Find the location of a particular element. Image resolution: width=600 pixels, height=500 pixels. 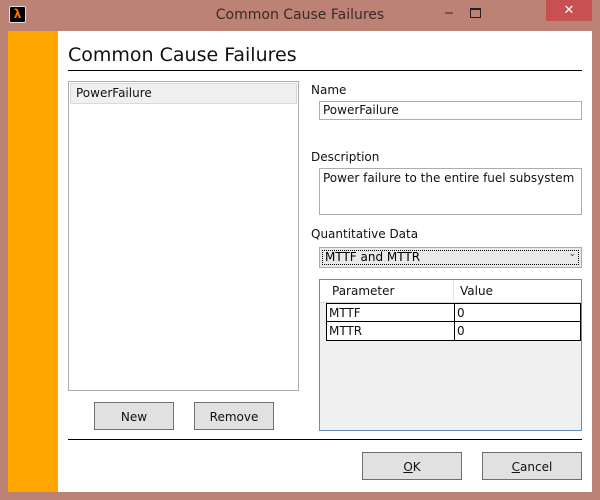

list-item: PowerFailure is located at coordinates (183, 93).